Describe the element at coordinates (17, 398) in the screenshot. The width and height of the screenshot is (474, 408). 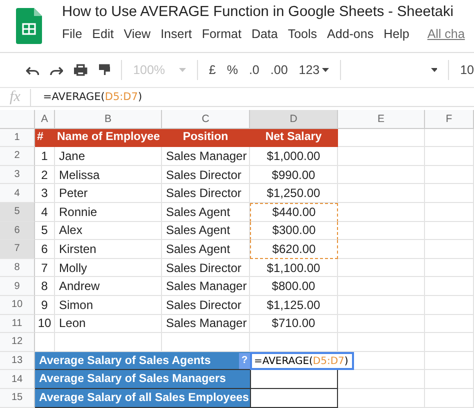
I see `row-number: 15` at that location.